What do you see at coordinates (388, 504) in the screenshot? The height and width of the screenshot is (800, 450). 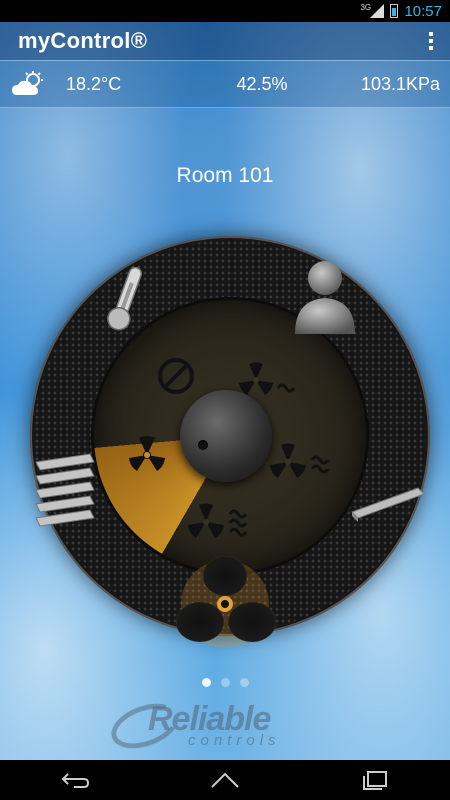 I see `damper-icon` at bounding box center [388, 504].